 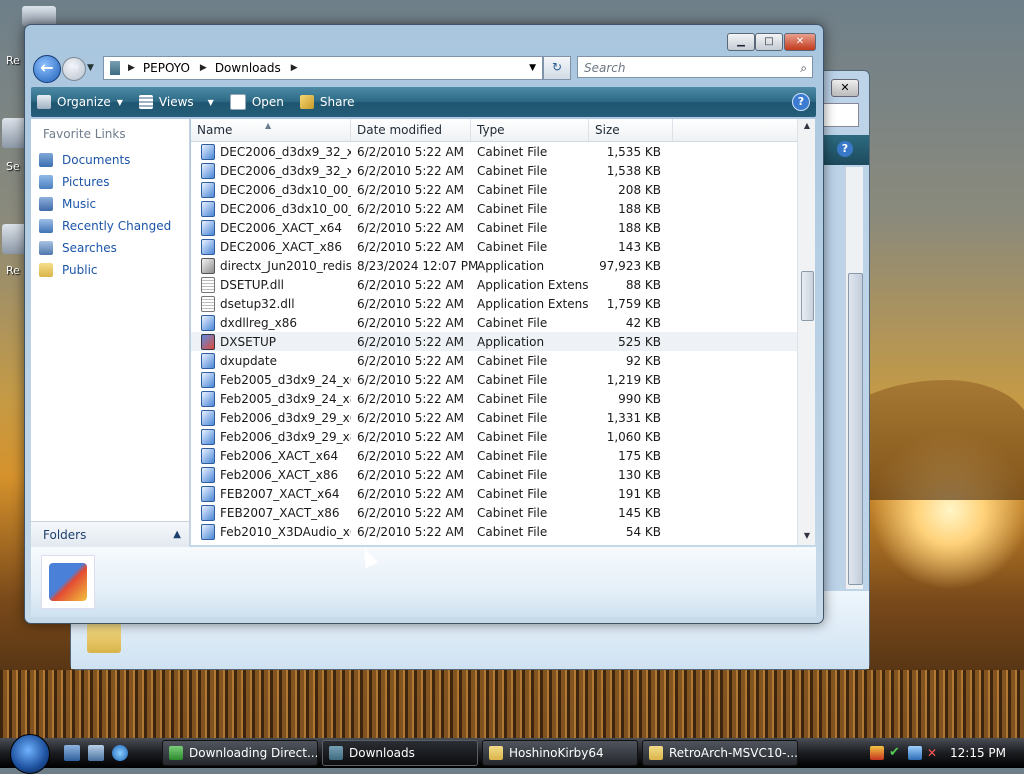 What do you see at coordinates (532, 68) in the screenshot?
I see `address-dropdown-icon: ▼` at bounding box center [532, 68].